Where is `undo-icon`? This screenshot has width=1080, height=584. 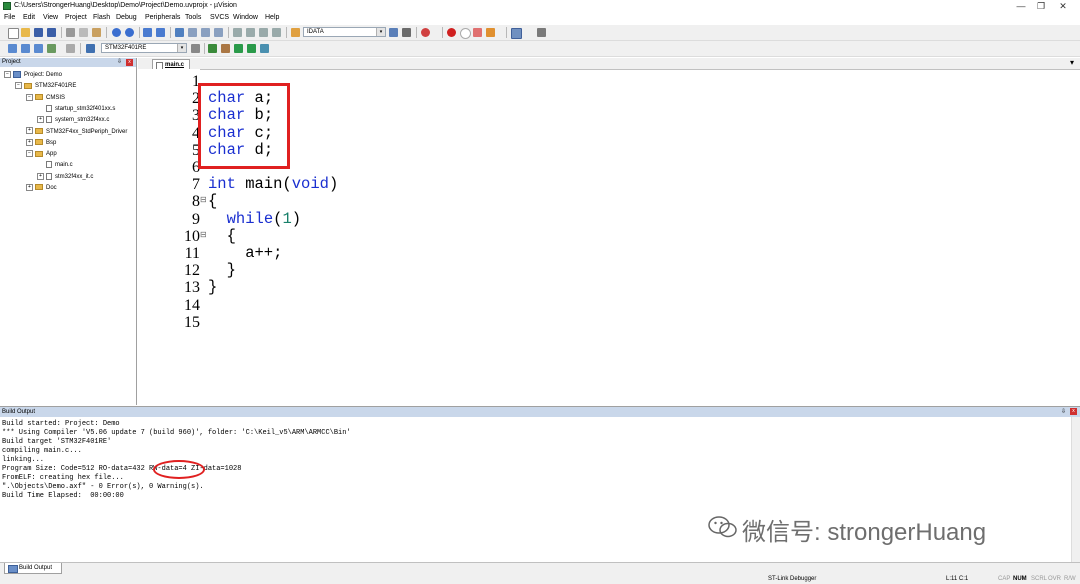
undo-icon is located at coordinates (116, 32).